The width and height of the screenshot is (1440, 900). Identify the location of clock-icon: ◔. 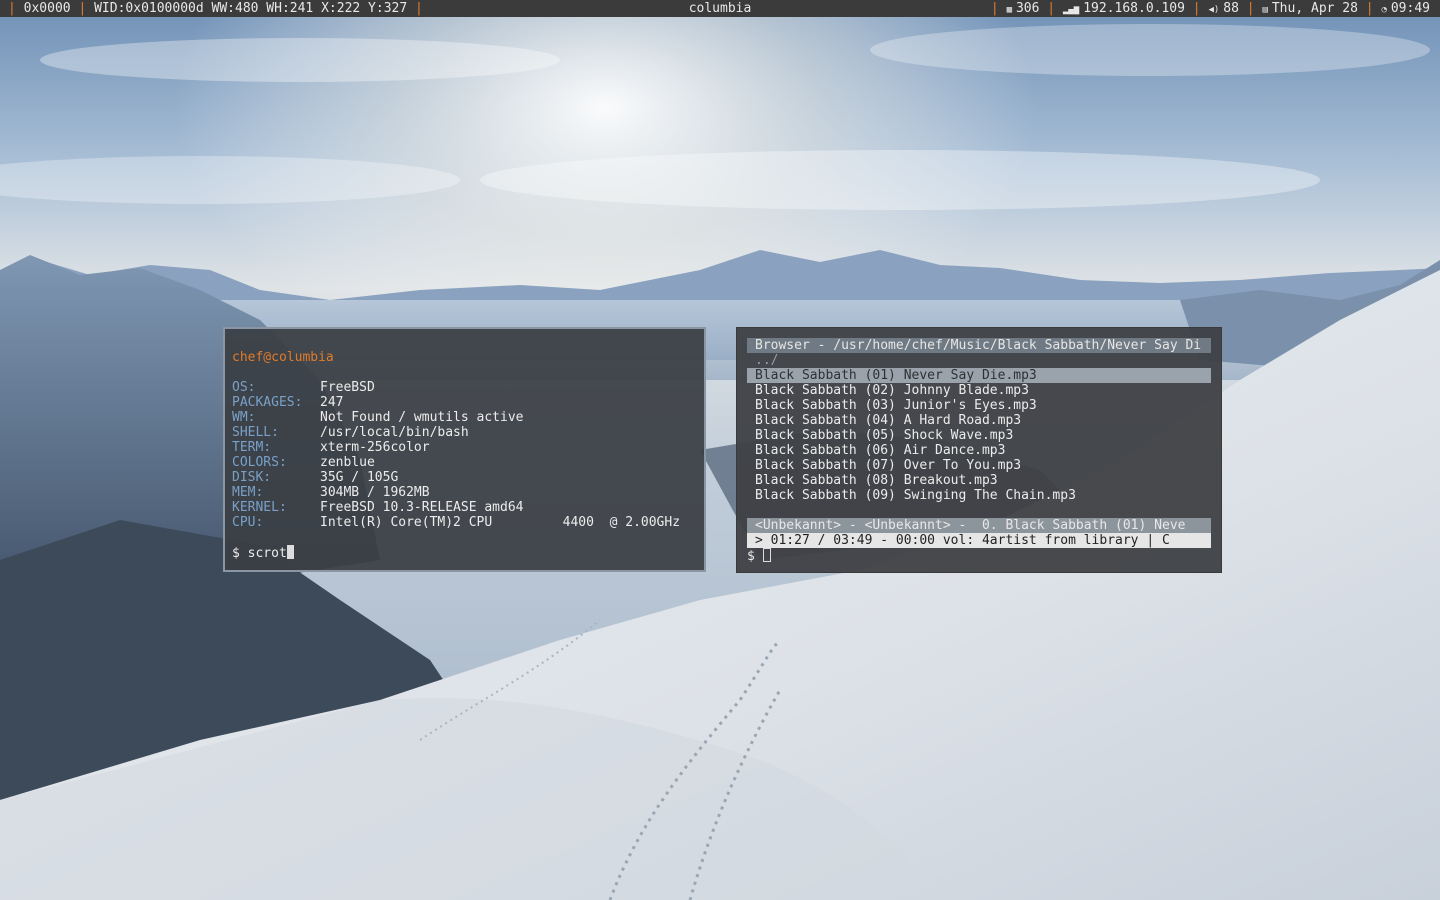
(1384, 10).